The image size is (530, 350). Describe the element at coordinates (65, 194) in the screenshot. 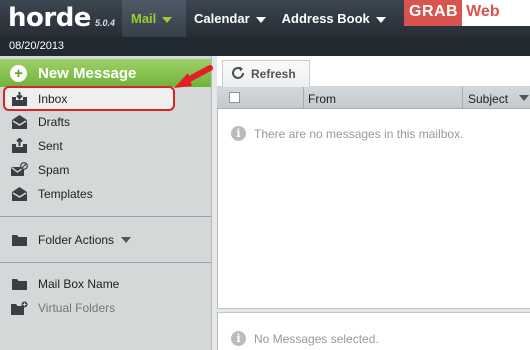

I see `sidebar-item-label: Templates` at that location.